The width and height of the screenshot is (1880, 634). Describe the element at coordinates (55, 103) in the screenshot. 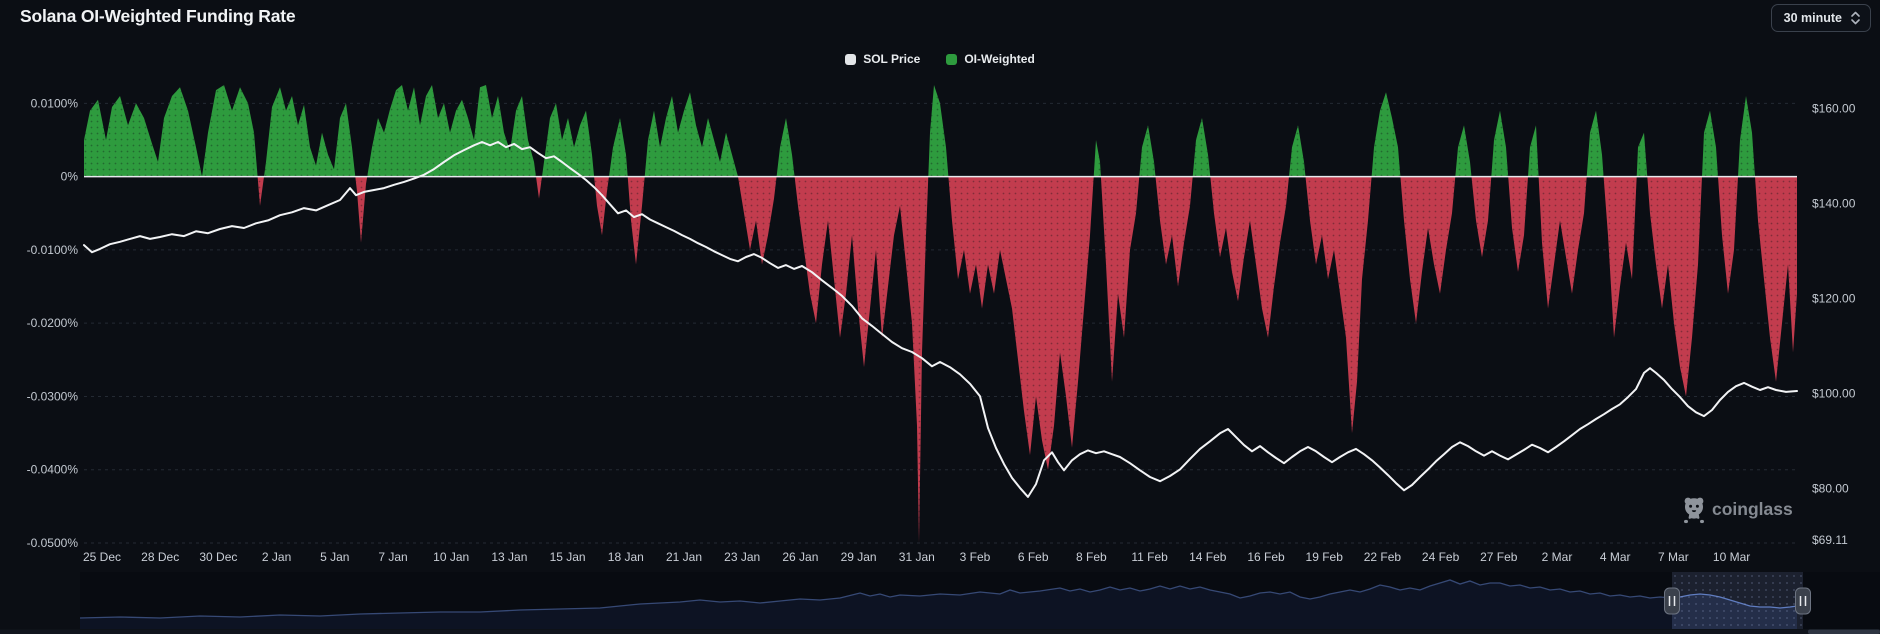

I see `left-axis-tick: 0.0100%` at that location.